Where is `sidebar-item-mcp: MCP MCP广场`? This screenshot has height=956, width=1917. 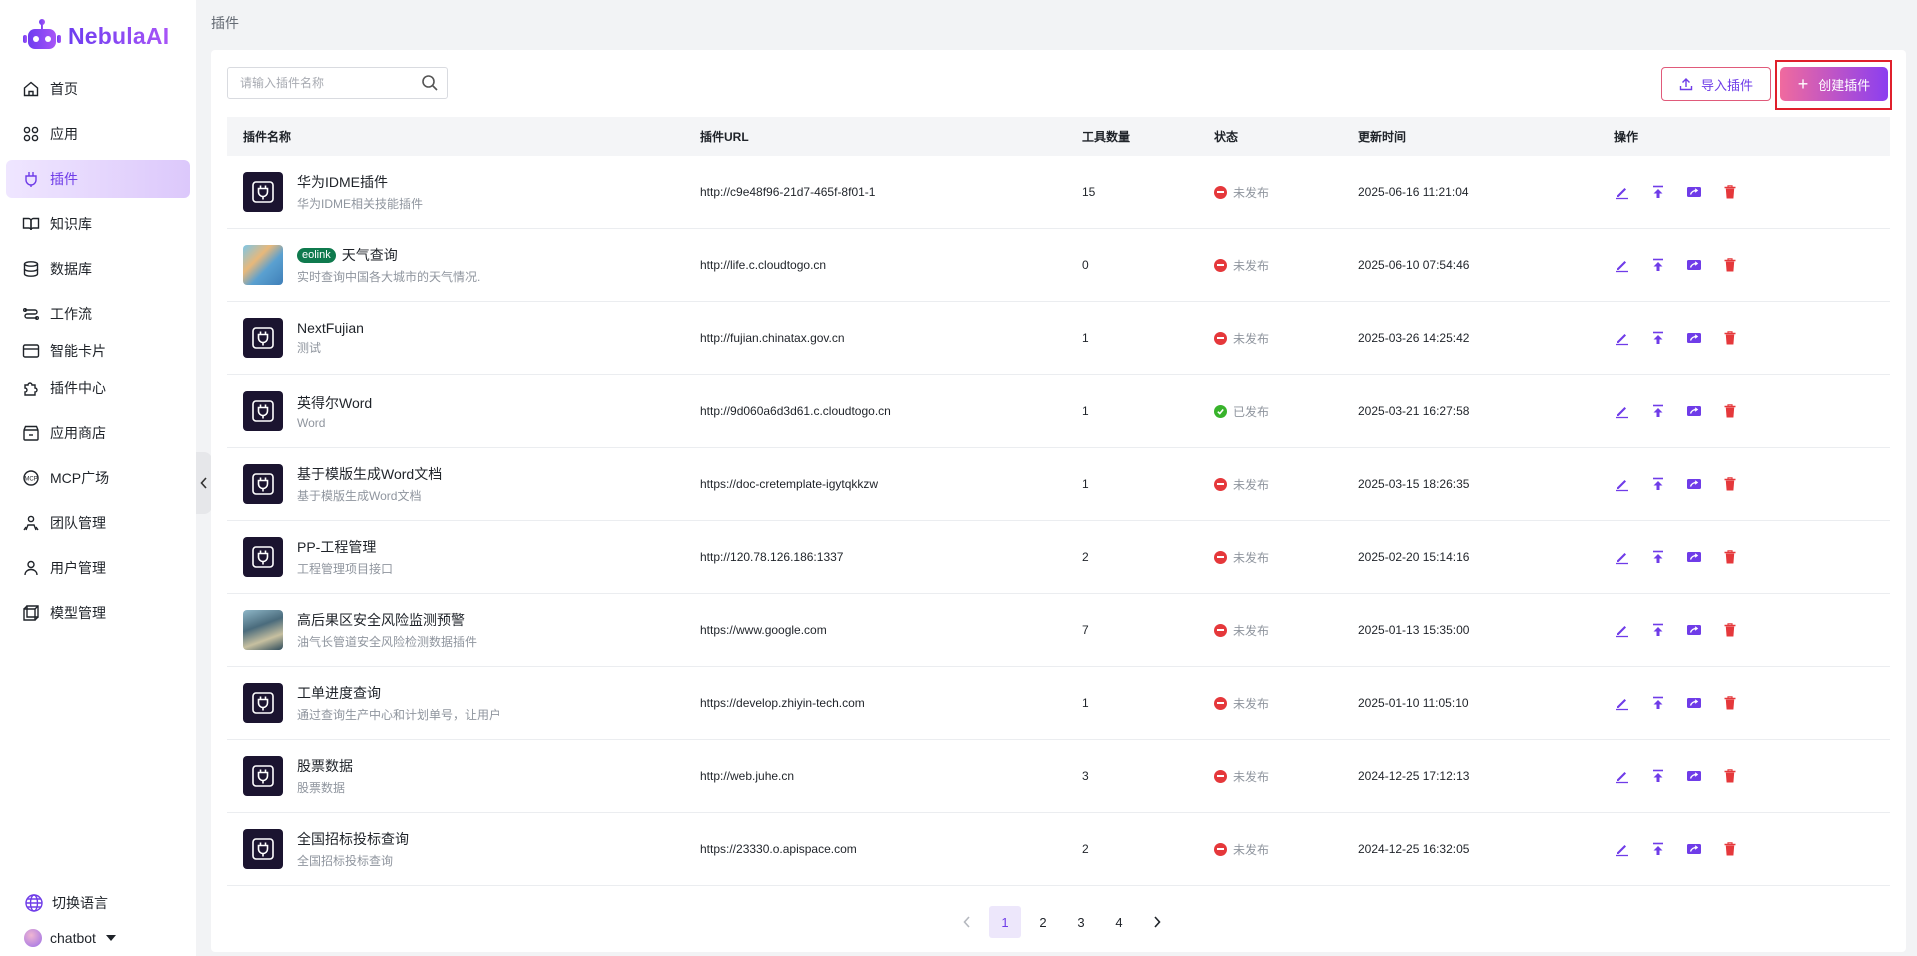 sidebar-item-mcp: MCP MCP广场 is located at coordinates (98, 478).